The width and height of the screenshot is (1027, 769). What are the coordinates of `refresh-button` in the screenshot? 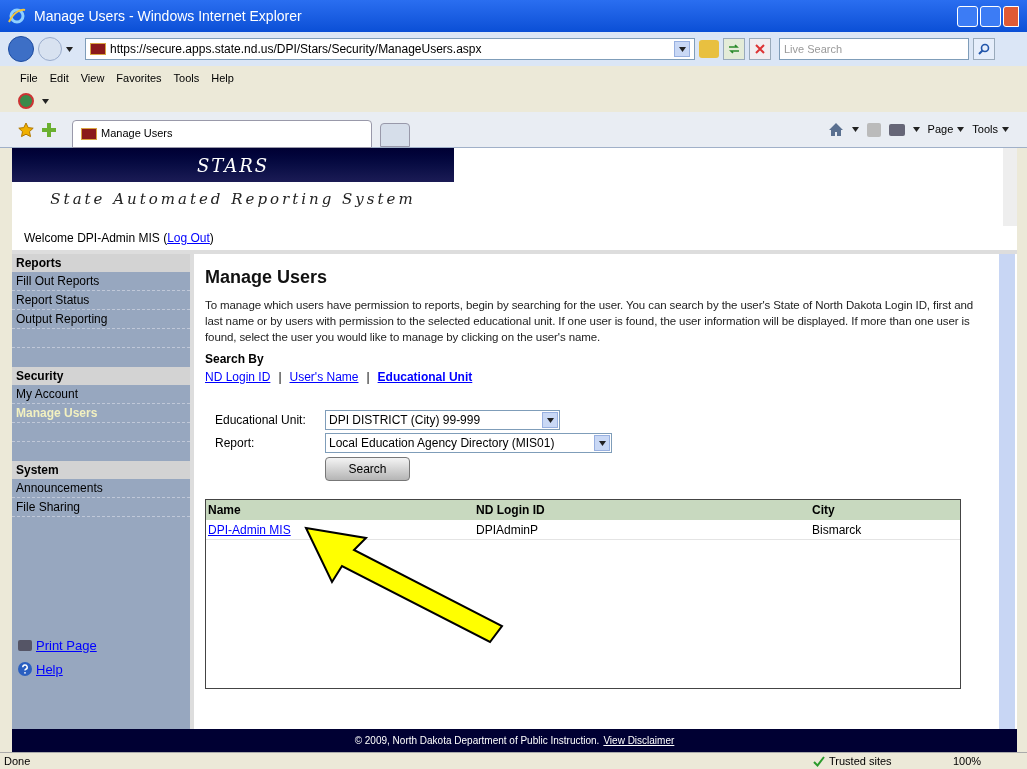 It's located at (734, 49).